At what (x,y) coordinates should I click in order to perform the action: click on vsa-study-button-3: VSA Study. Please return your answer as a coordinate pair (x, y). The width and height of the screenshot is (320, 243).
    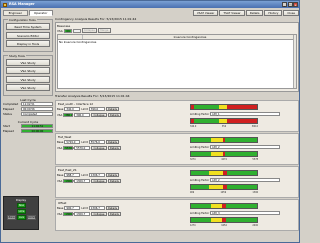
    Looking at the image, I should click on (28, 79).